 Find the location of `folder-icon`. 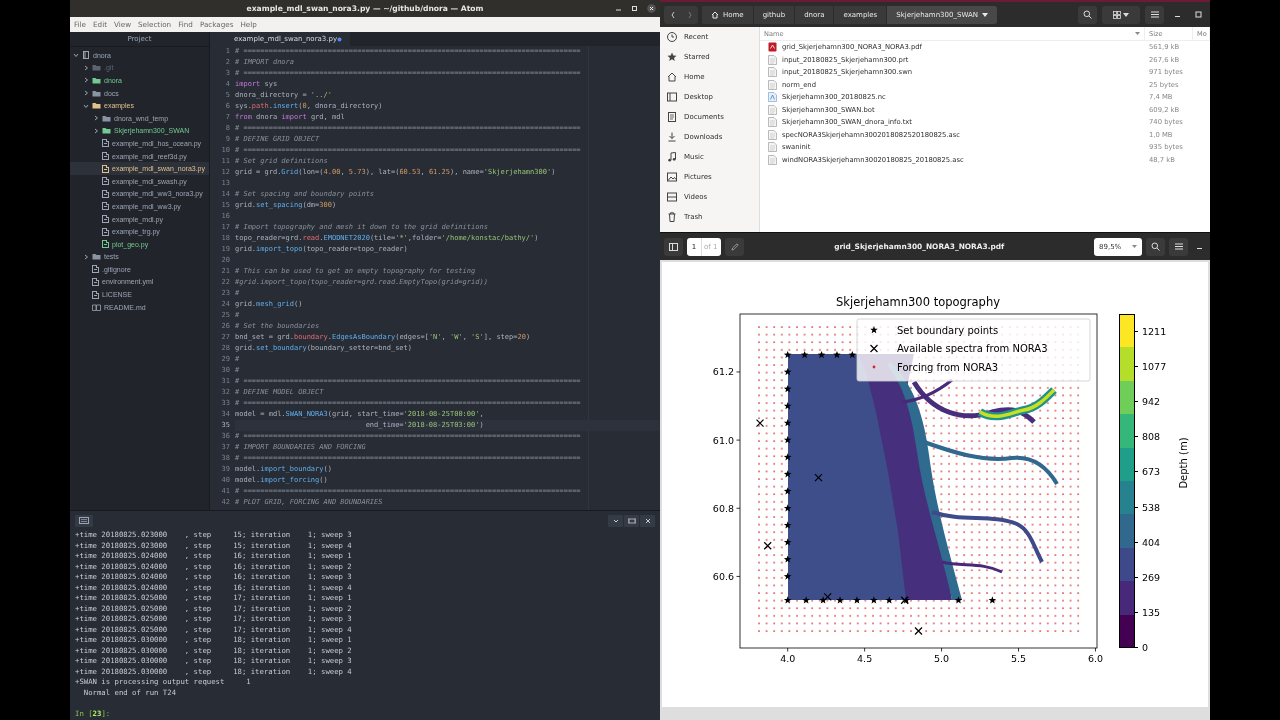

folder-icon is located at coordinates (96, 257).